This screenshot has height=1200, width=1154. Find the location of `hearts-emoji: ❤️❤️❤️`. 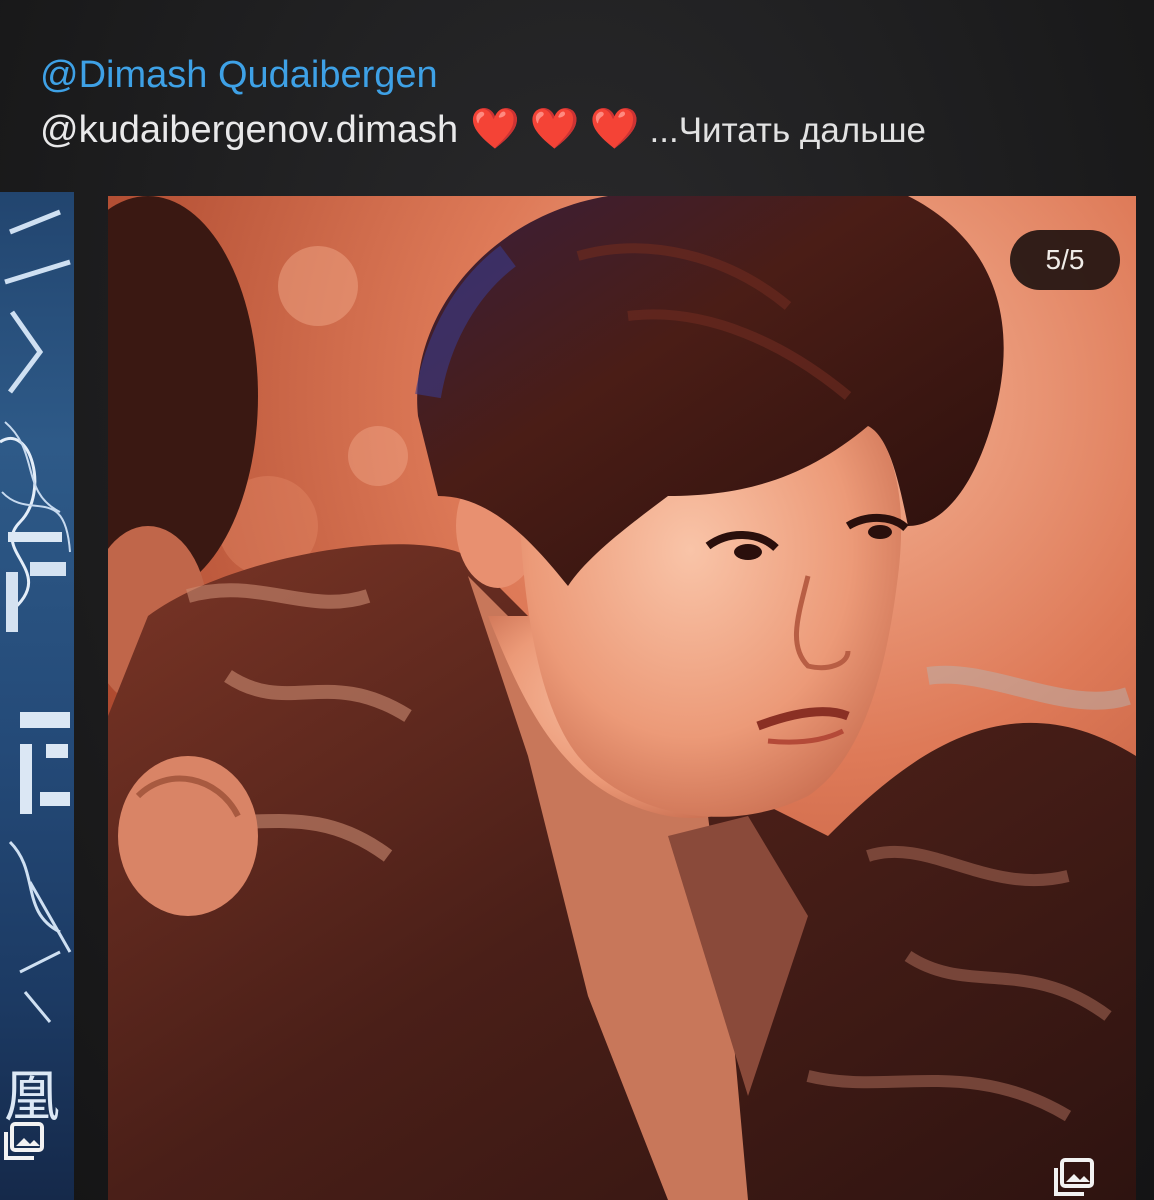

hearts-emoji: ❤️❤️❤️ is located at coordinates (560, 129).